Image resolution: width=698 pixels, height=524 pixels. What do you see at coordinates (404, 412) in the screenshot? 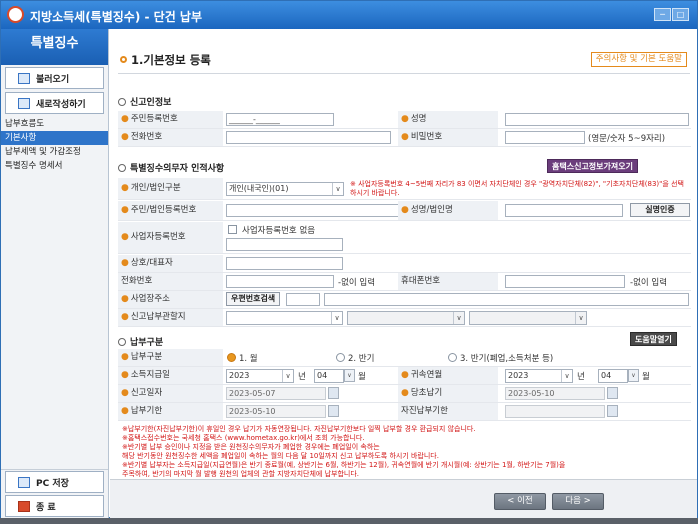
I see `payment-row-deadline: ● 납부기한 2023-05-10 자진납부기한` at bounding box center [404, 412].